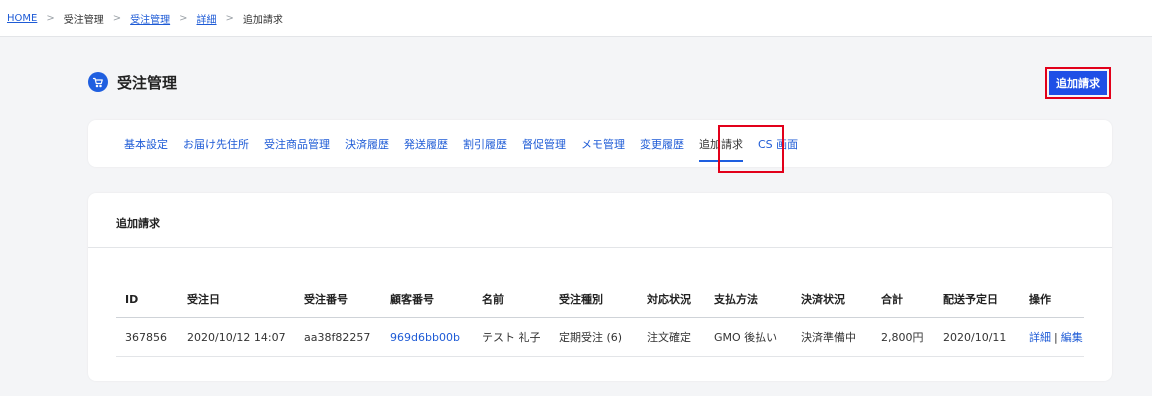 The width and height of the screenshot is (1152, 396). What do you see at coordinates (603, 144) in the screenshot?
I see `tab-memo: メモ管理` at bounding box center [603, 144].